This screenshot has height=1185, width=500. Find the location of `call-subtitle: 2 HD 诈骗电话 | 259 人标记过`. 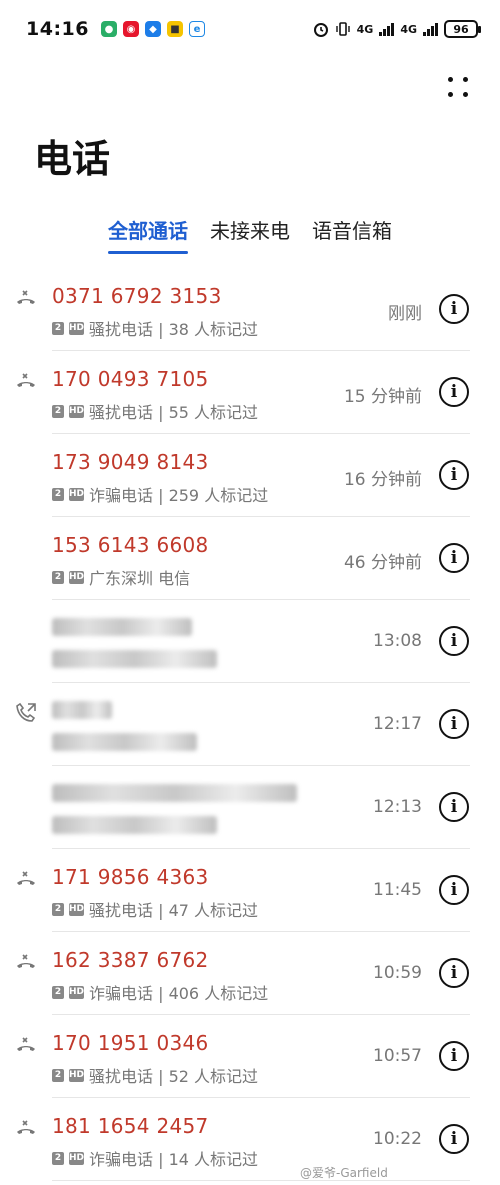

call-subtitle: 2 HD 诈骗电话 | 259 人标记过 is located at coordinates (160, 494).